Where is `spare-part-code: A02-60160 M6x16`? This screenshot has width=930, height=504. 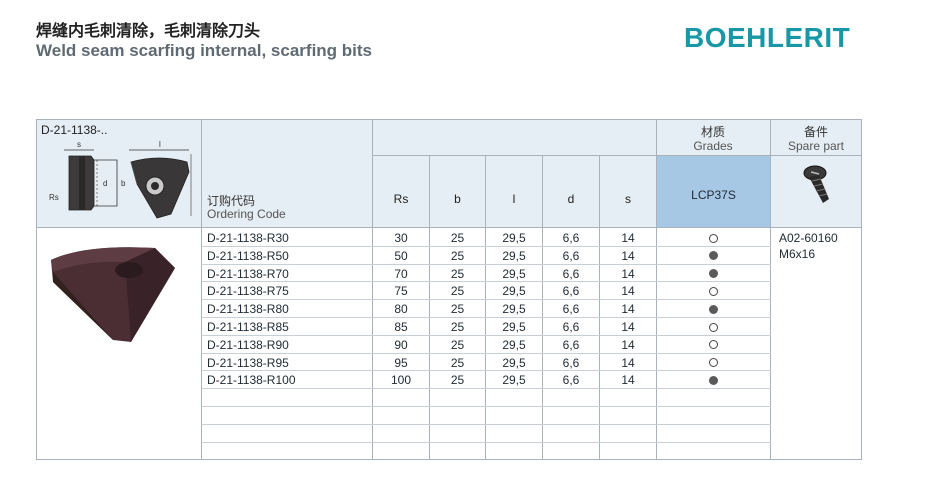 spare-part-code: A02-60160 M6x16 is located at coordinates (808, 246).